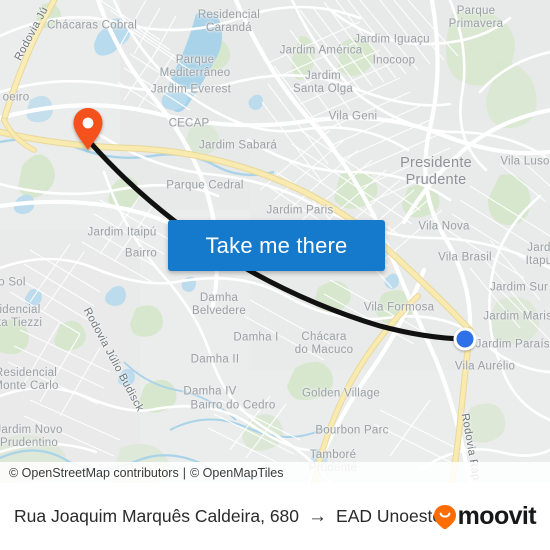 This screenshot has width=550, height=550. Describe the element at coordinates (318, 516) in the screenshot. I see `arrow-right-icon: →` at that location.